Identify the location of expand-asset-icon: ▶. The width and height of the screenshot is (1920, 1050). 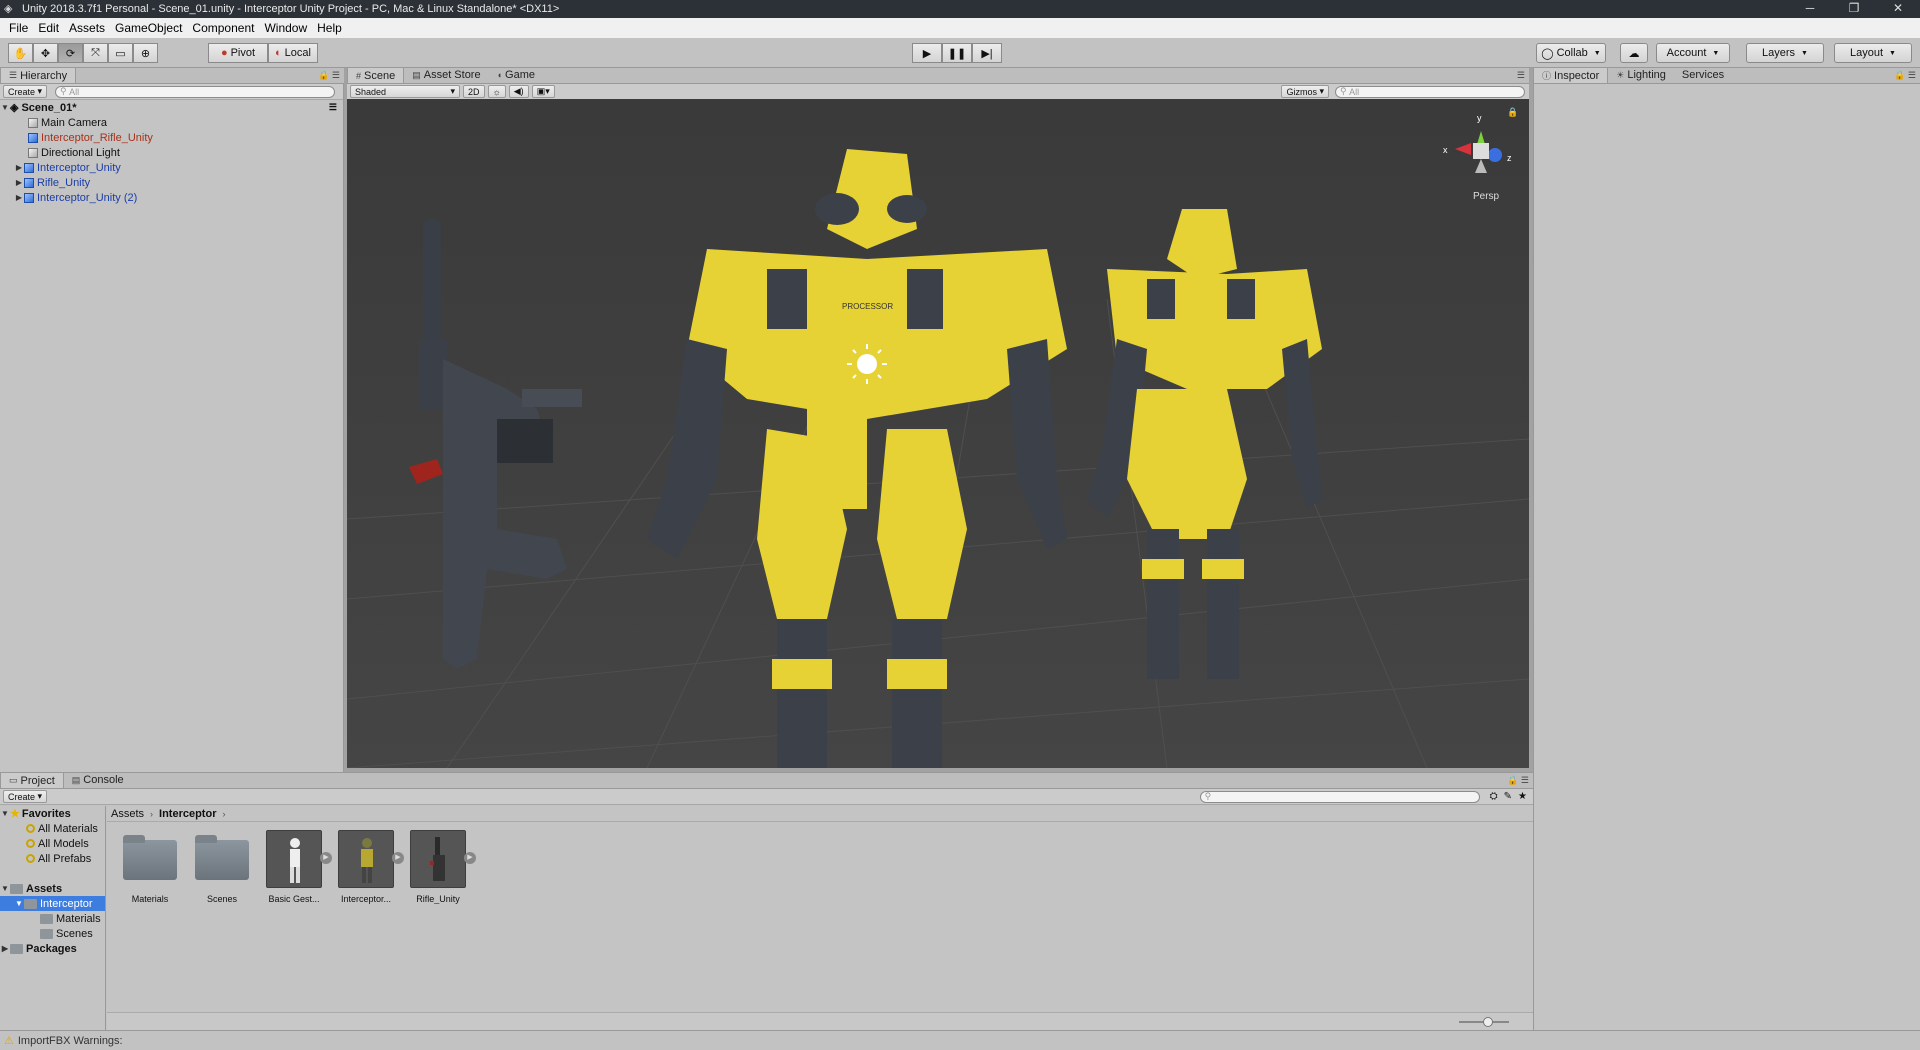
(470, 858).